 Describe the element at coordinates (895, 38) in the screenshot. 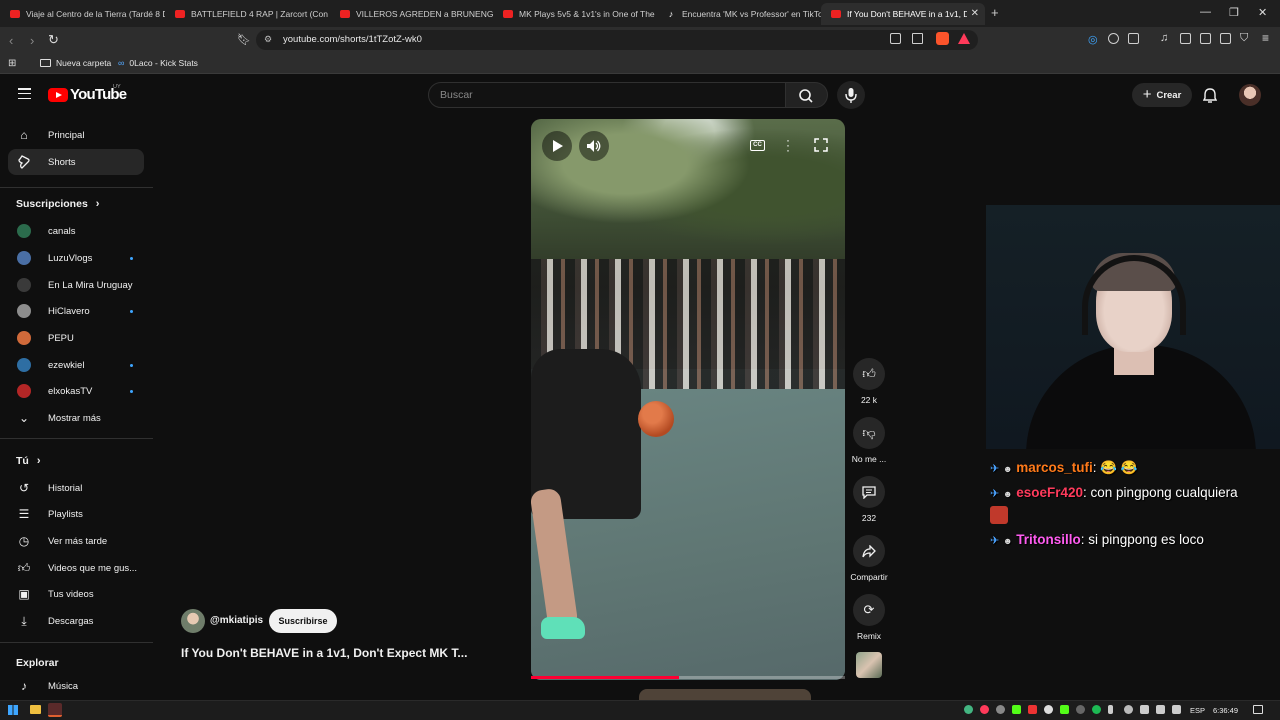

I see `cast-icon` at that location.